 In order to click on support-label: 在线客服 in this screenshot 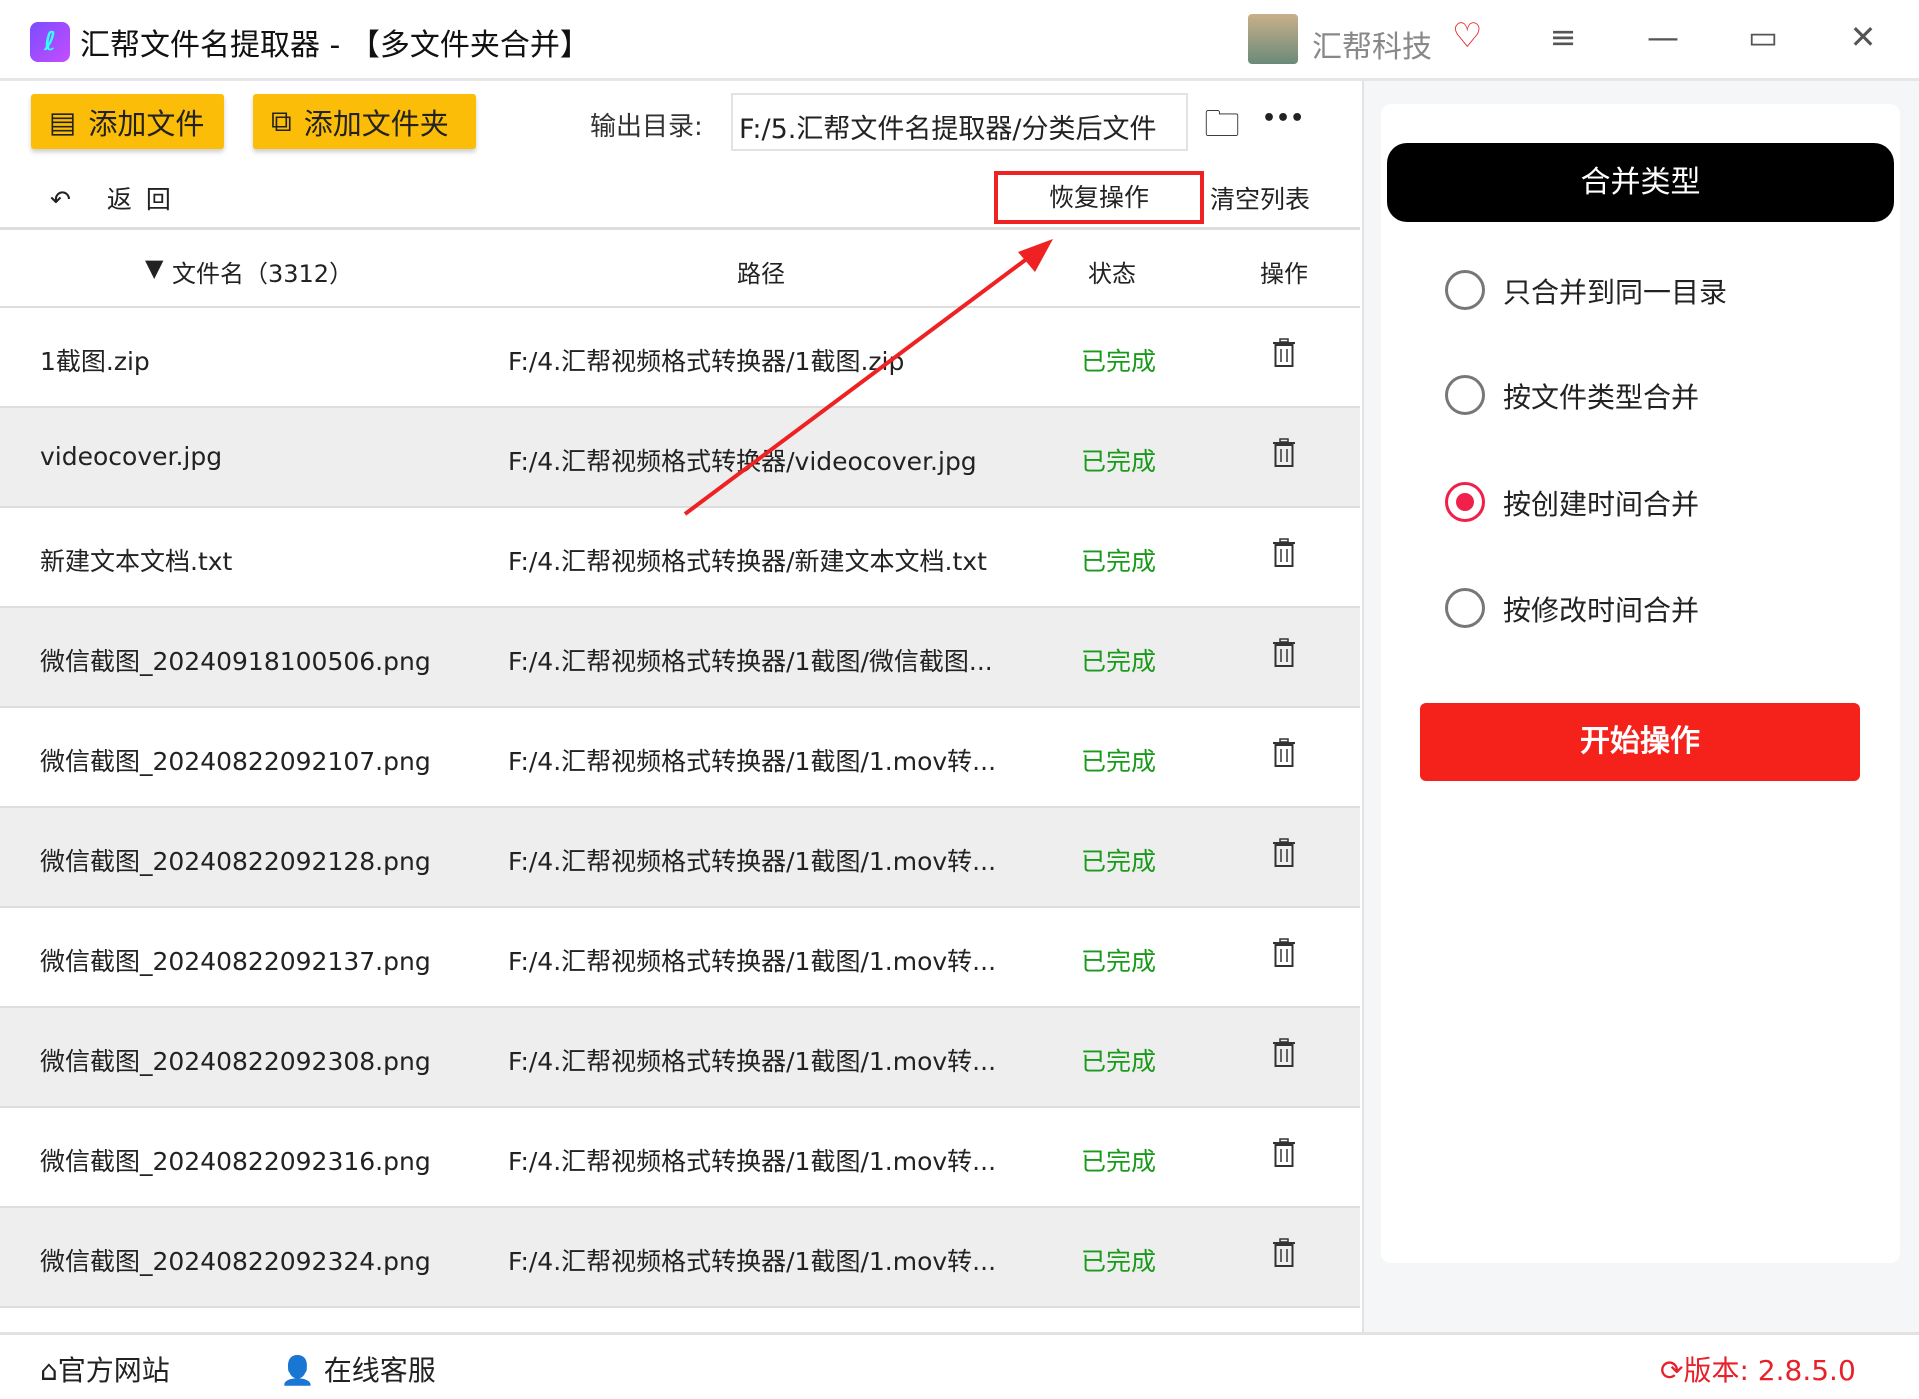, I will do `click(379, 1370)`.